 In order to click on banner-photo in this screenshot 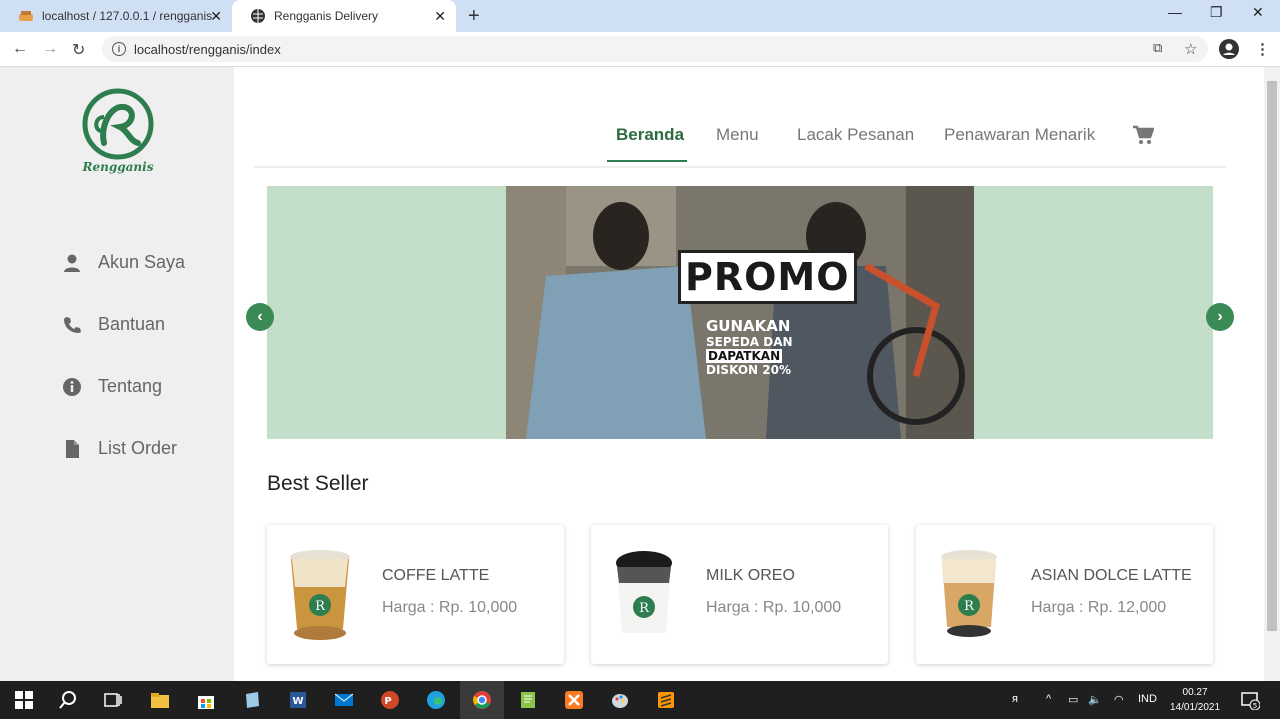, I will do `click(740, 312)`.